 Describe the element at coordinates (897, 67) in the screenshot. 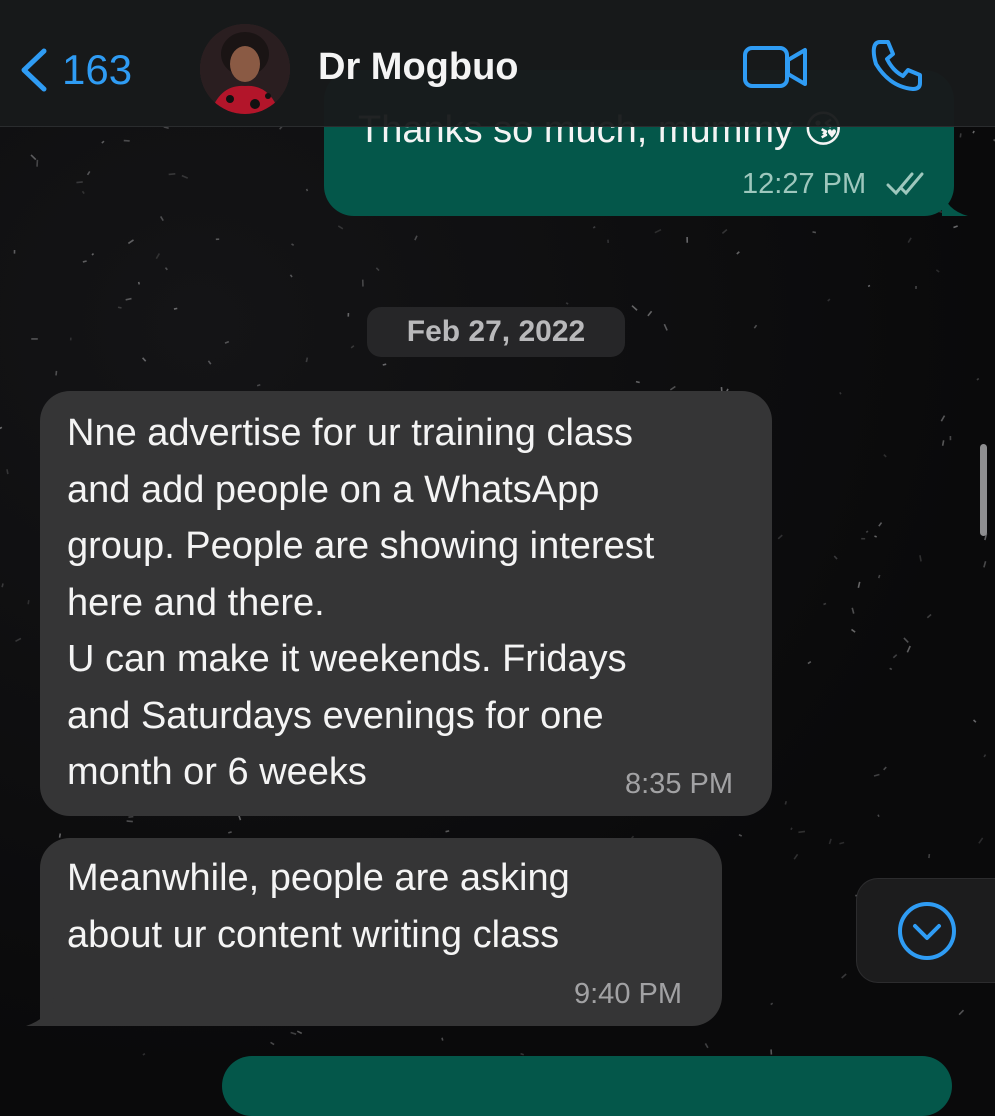

I see `voice-call-button` at that location.